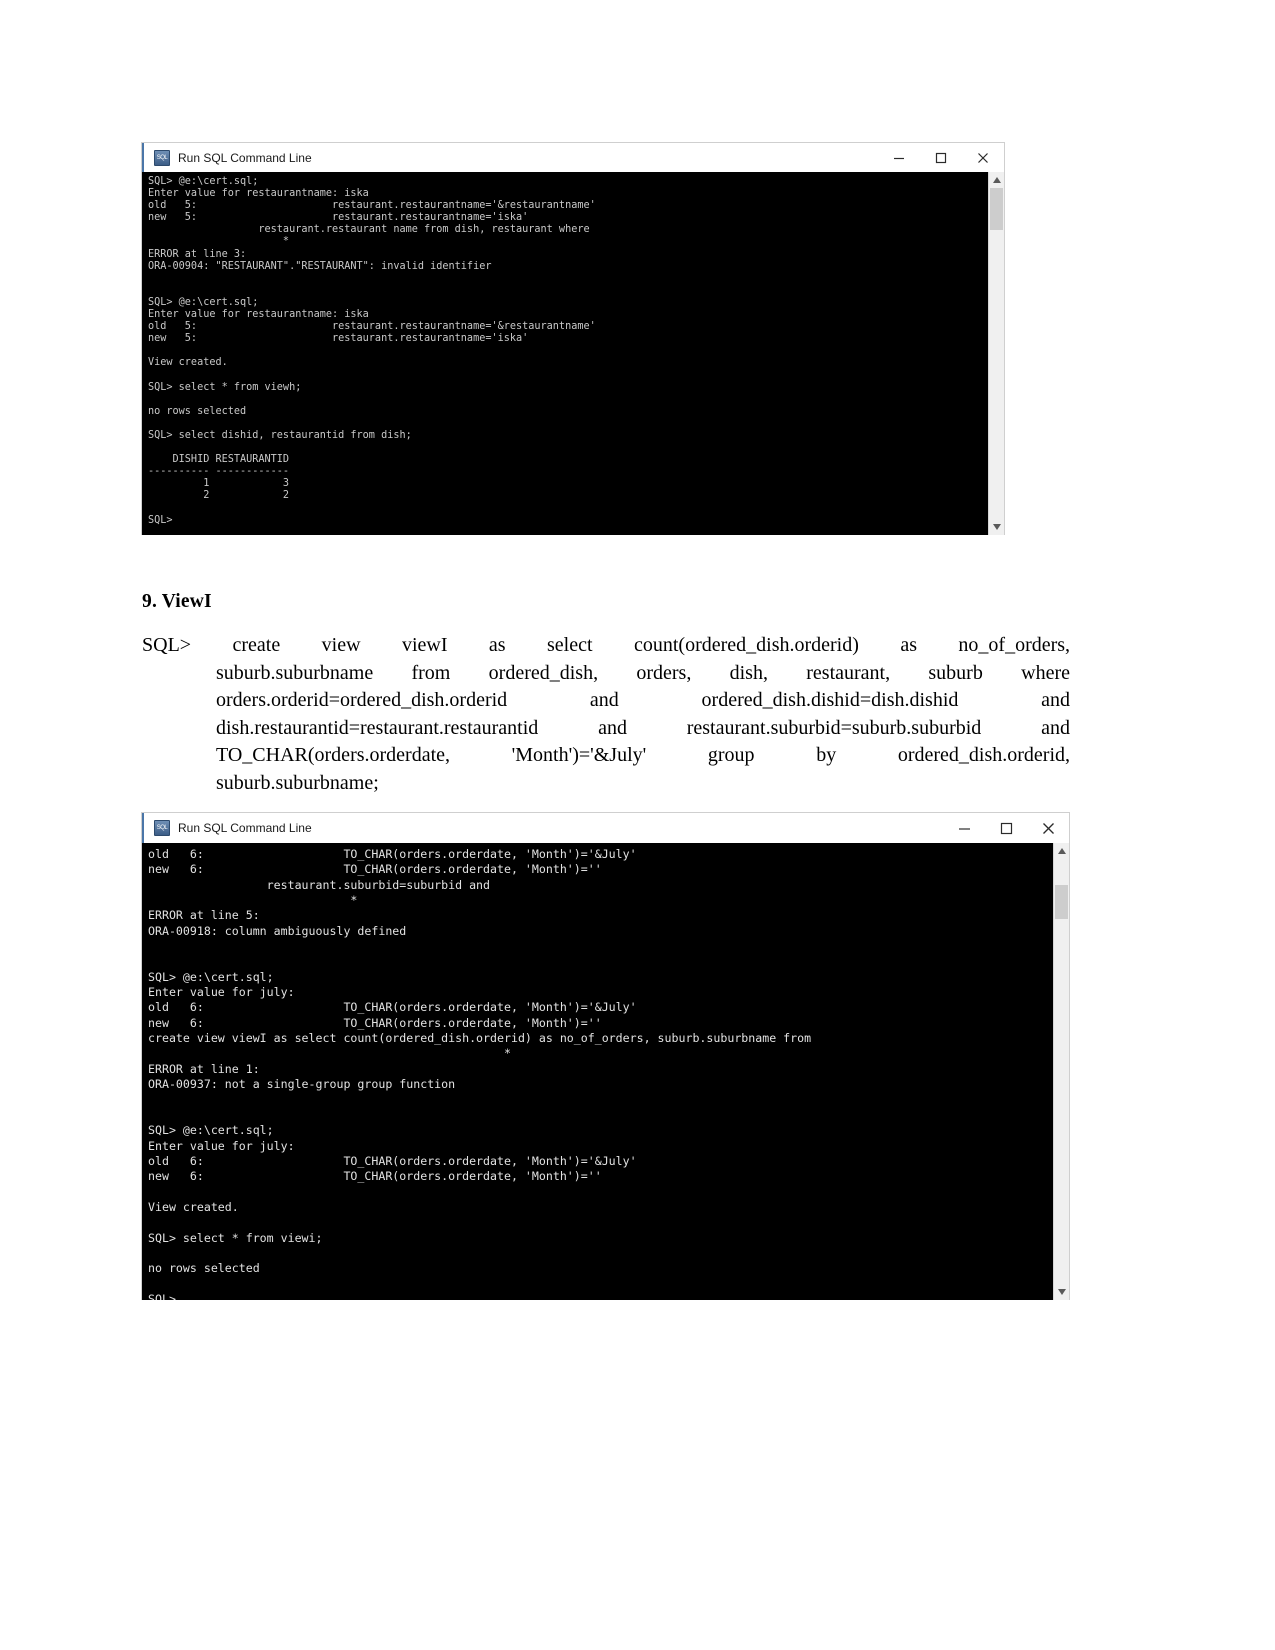 The height and width of the screenshot is (1650, 1275). What do you see at coordinates (341, 645) in the screenshot?
I see `sql-token: view` at bounding box center [341, 645].